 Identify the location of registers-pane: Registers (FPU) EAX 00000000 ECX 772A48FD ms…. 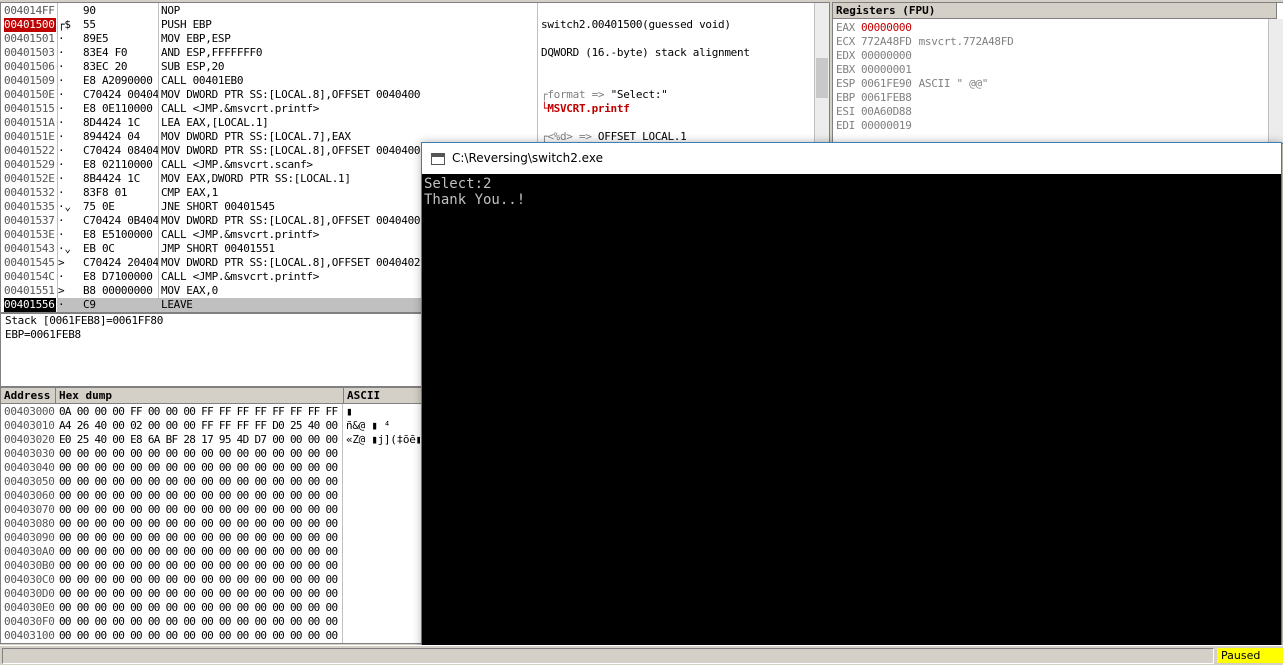
(1057, 73).